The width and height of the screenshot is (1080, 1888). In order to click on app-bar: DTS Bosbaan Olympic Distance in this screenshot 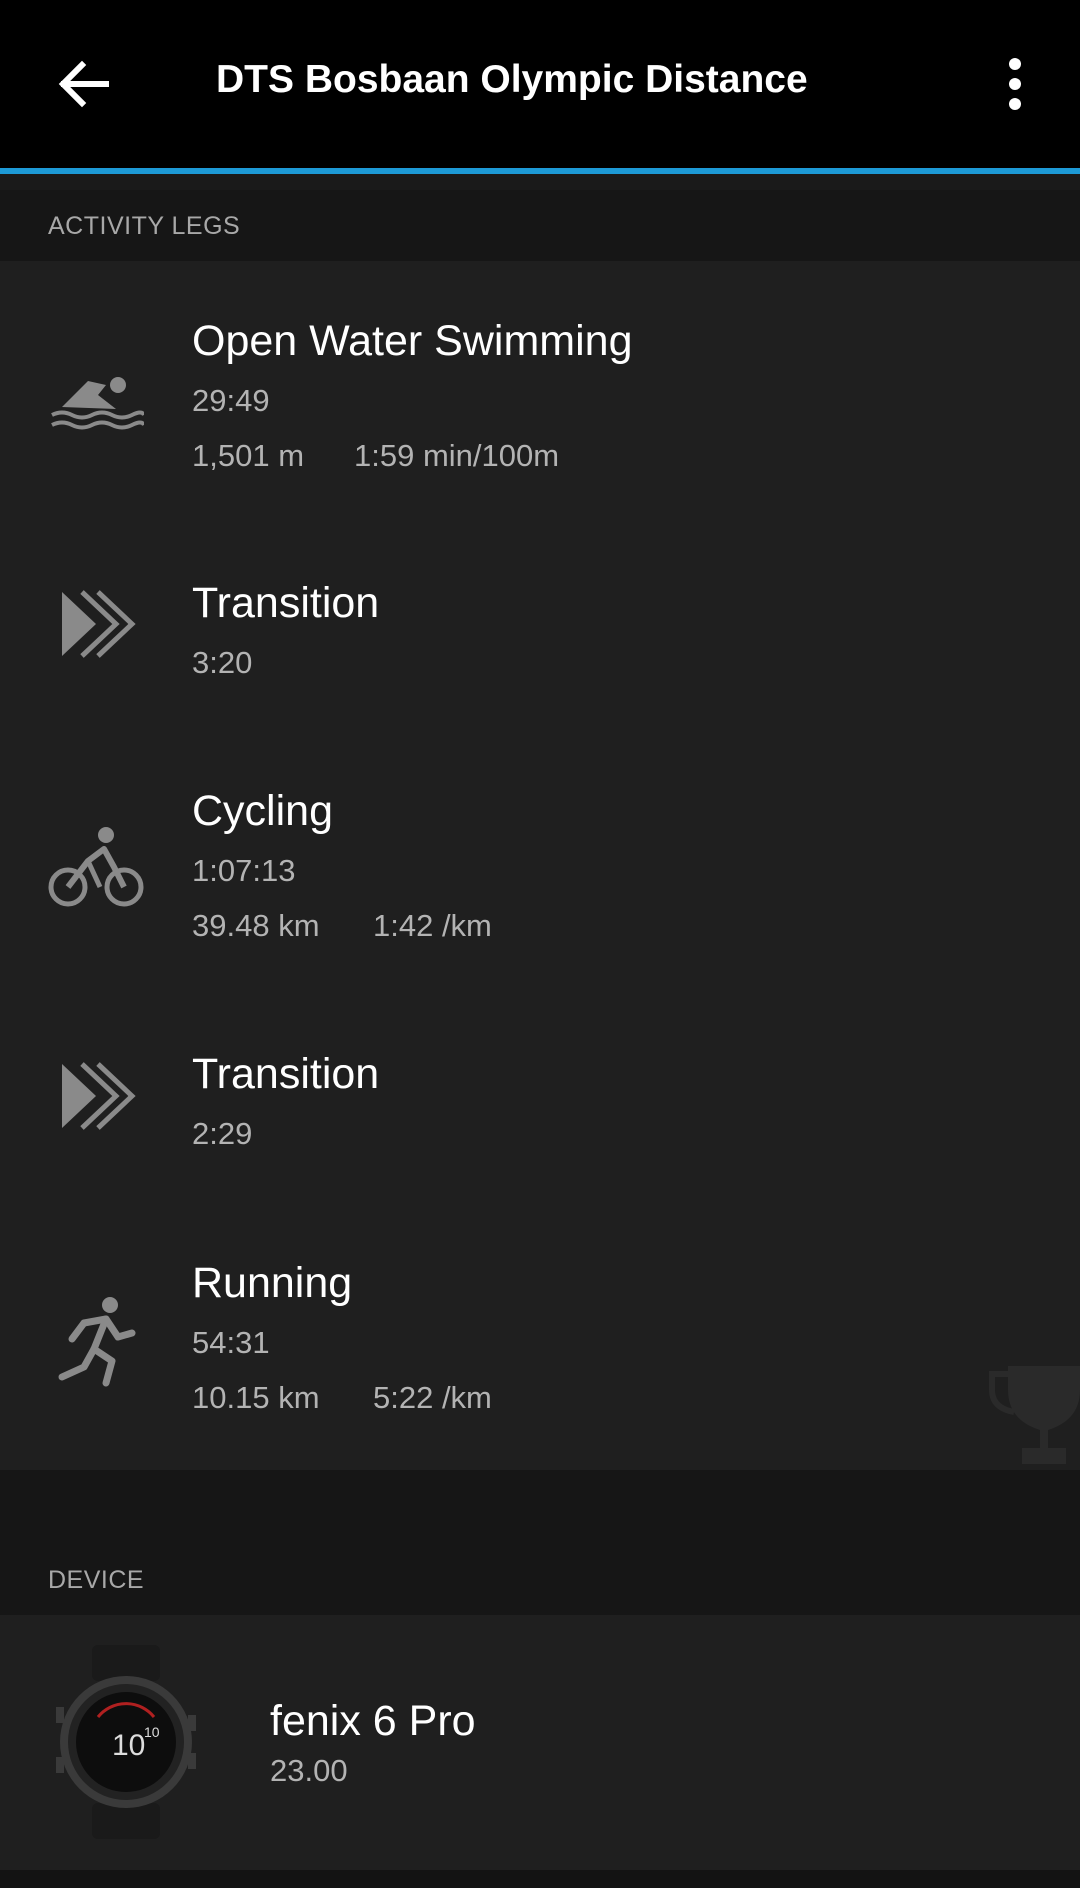, I will do `click(540, 84)`.